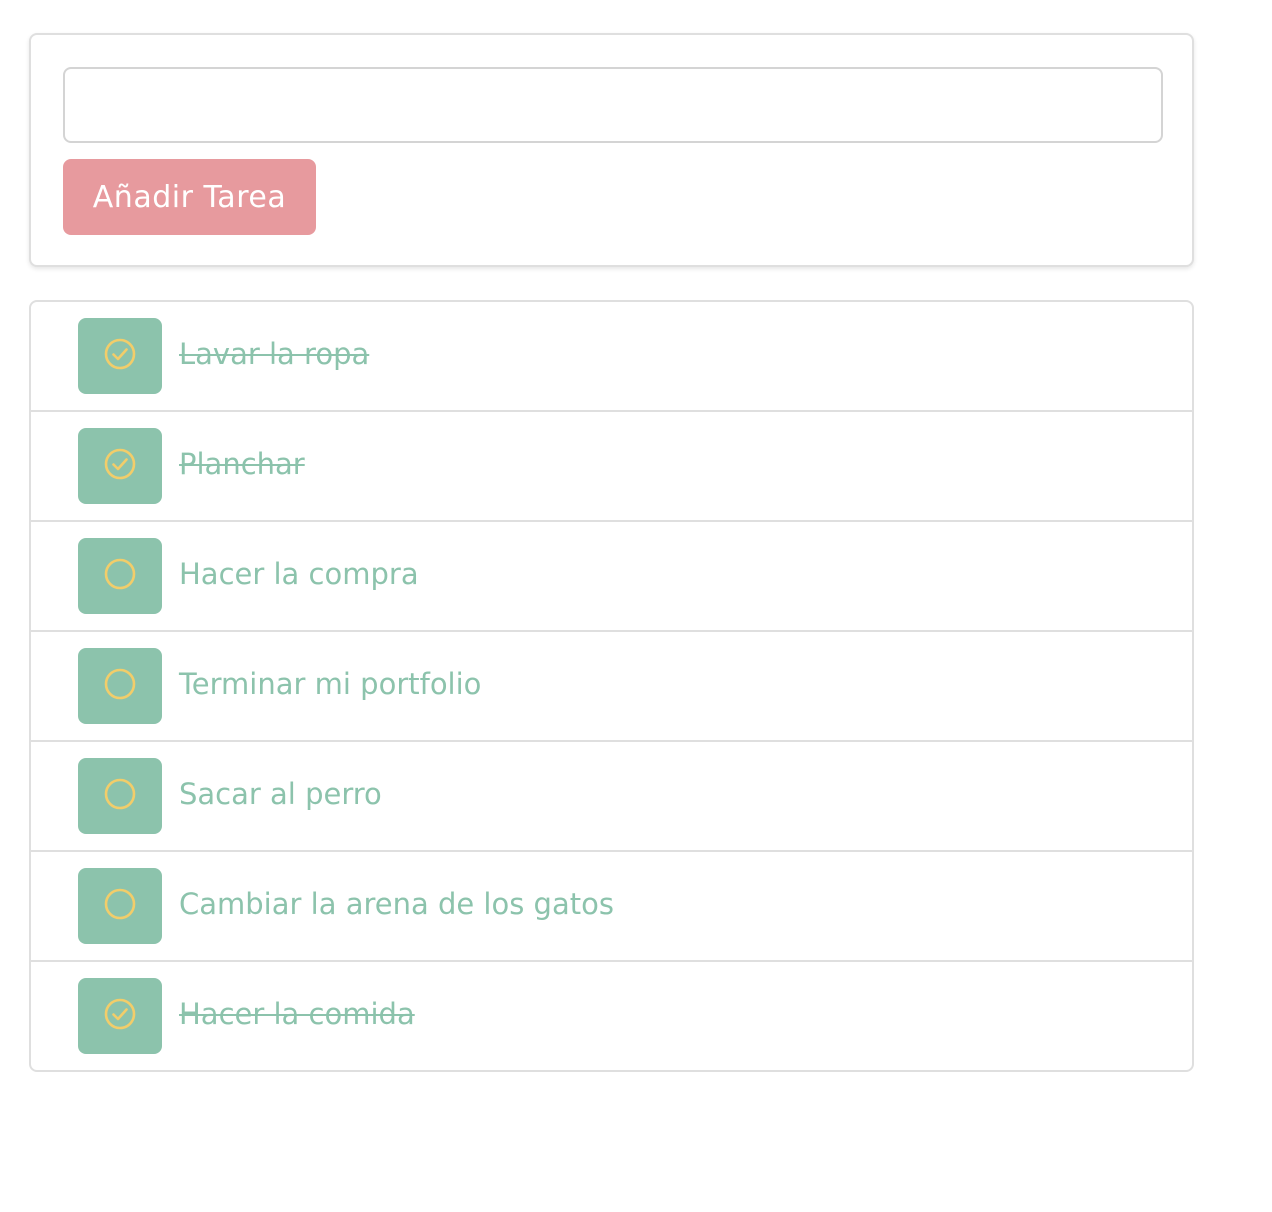  What do you see at coordinates (611, 1016) in the screenshot?
I see `task-item: Hacer la comida` at bounding box center [611, 1016].